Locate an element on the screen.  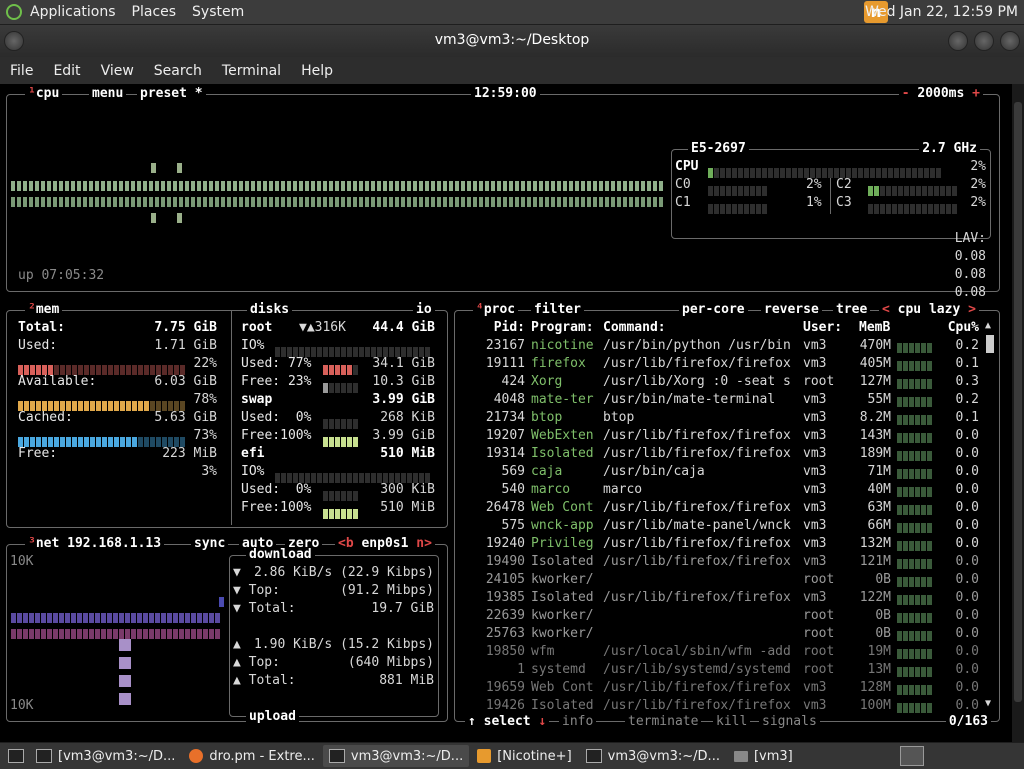
mate-logo-icon is located at coordinates (14, 12).